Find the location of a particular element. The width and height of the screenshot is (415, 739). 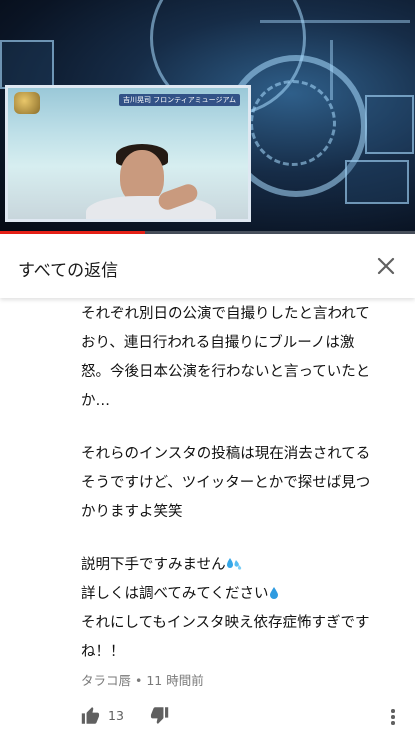

comment-actions: 13 is located at coordinates (246, 717).